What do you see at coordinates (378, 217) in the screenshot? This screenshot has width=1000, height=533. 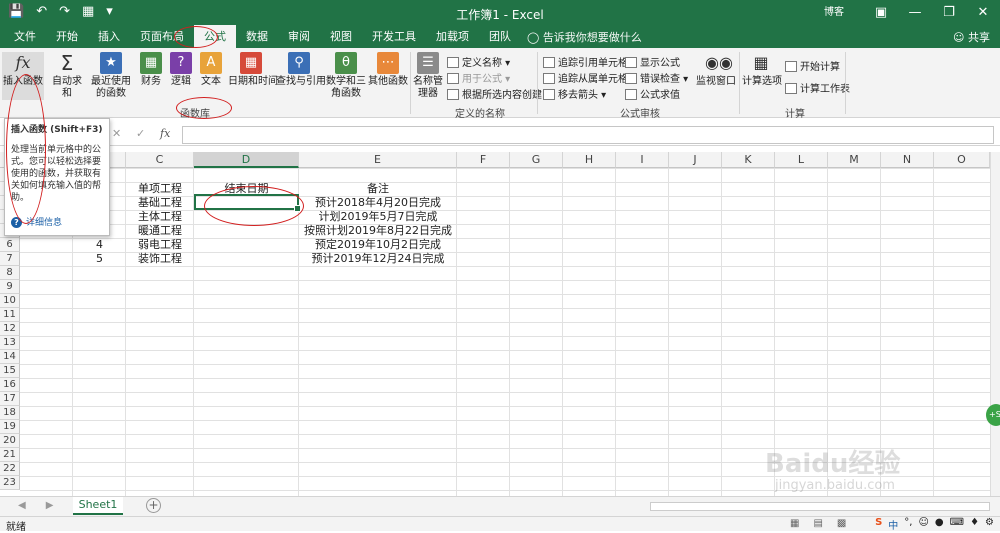 I see `cell-e4: 计划2019年5月7日完成` at bounding box center [378, 217].